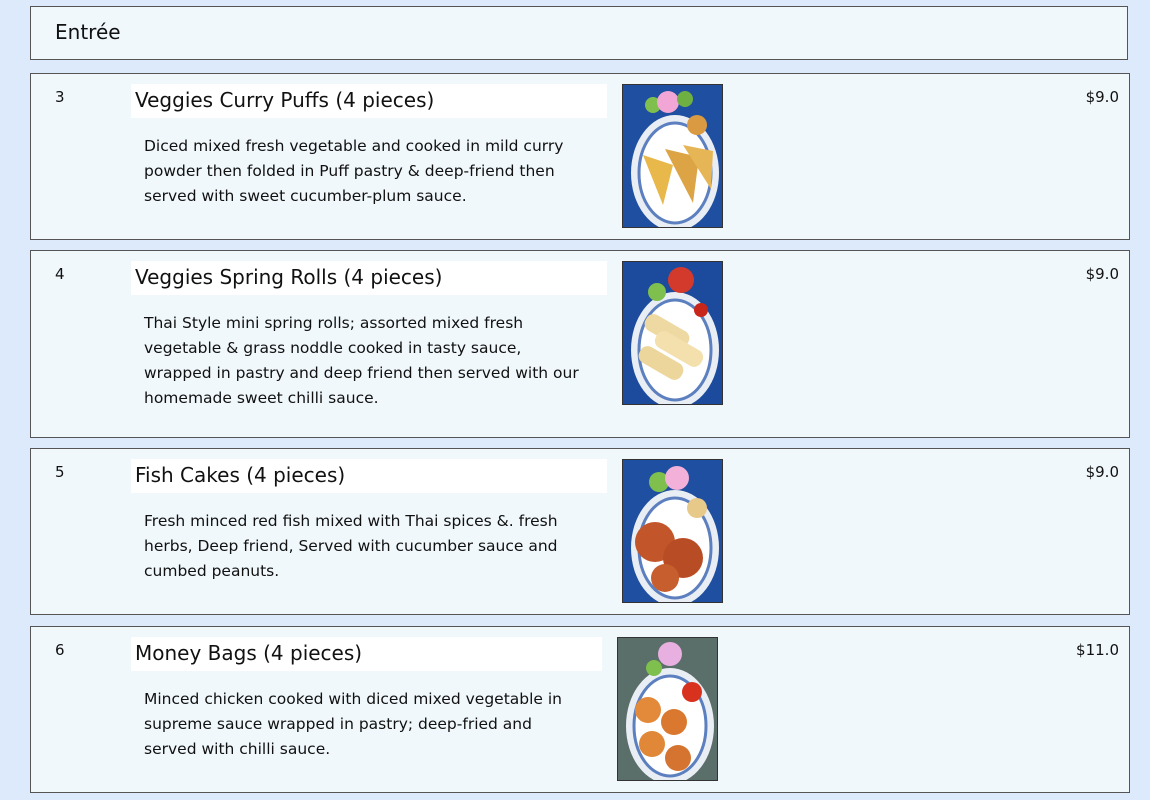 The image size is (1150, 800). Describe the element at coordinates (1097, 650) in the screenshot. I see `item-price: $11.0` at that location.